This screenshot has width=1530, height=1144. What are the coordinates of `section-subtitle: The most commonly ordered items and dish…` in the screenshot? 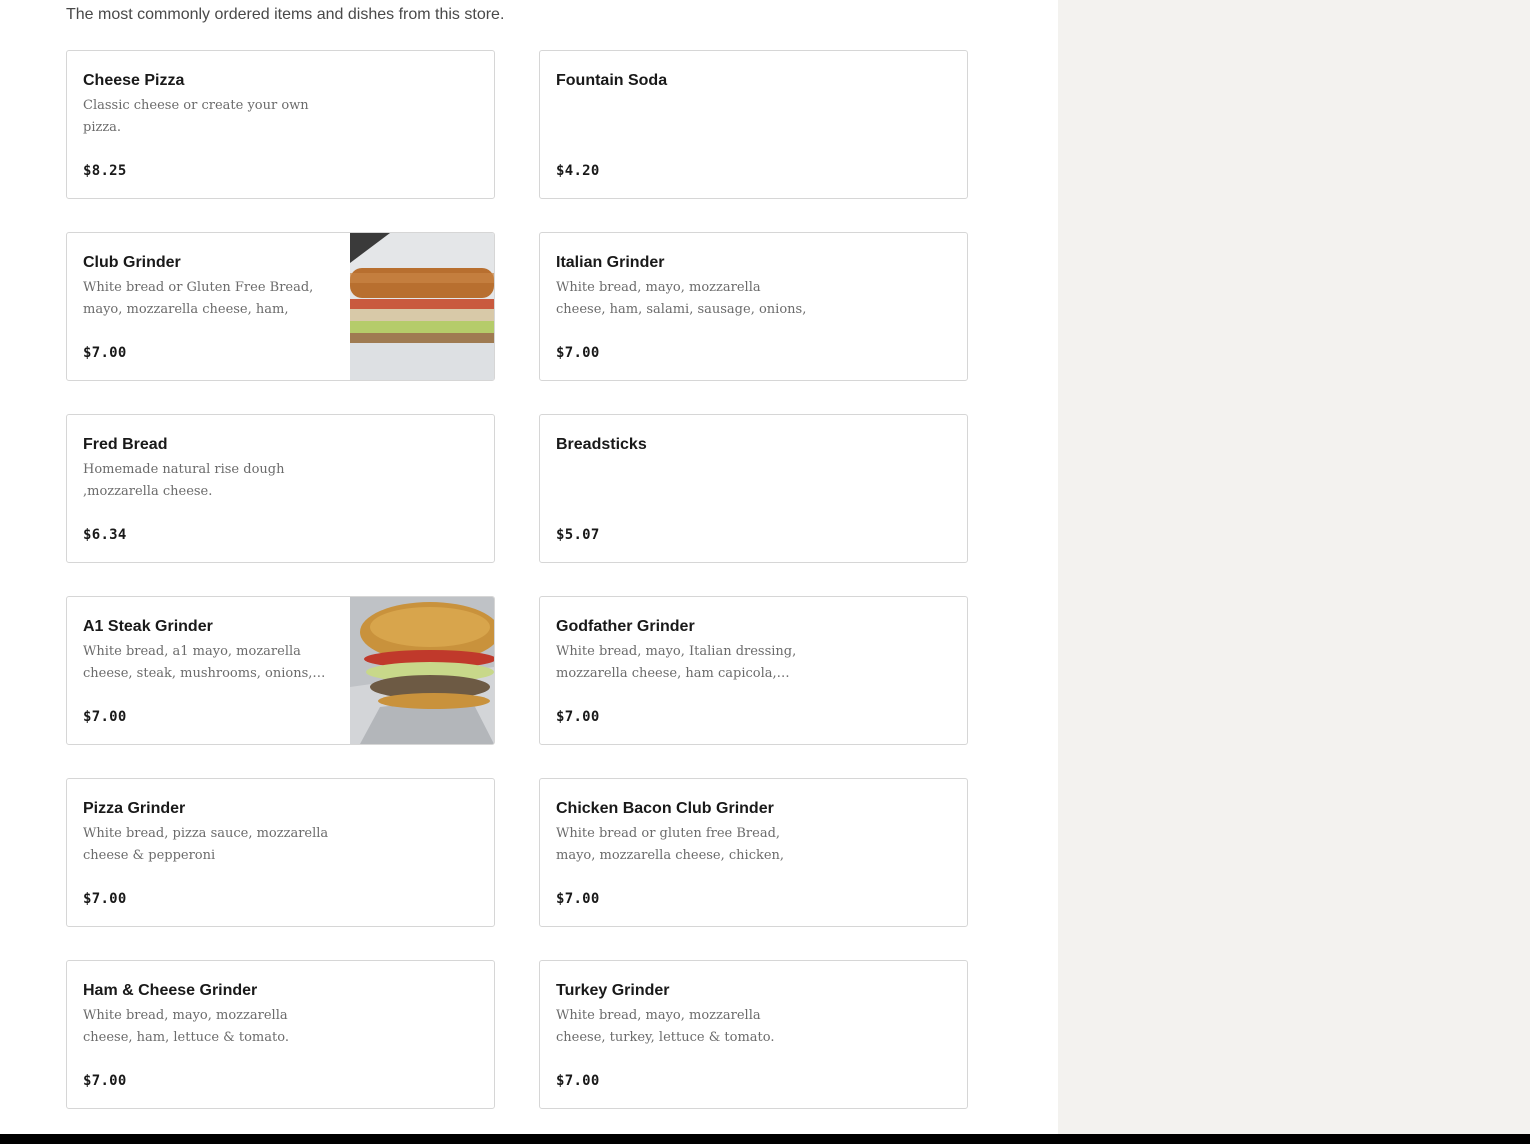 It's located at (285, 14).